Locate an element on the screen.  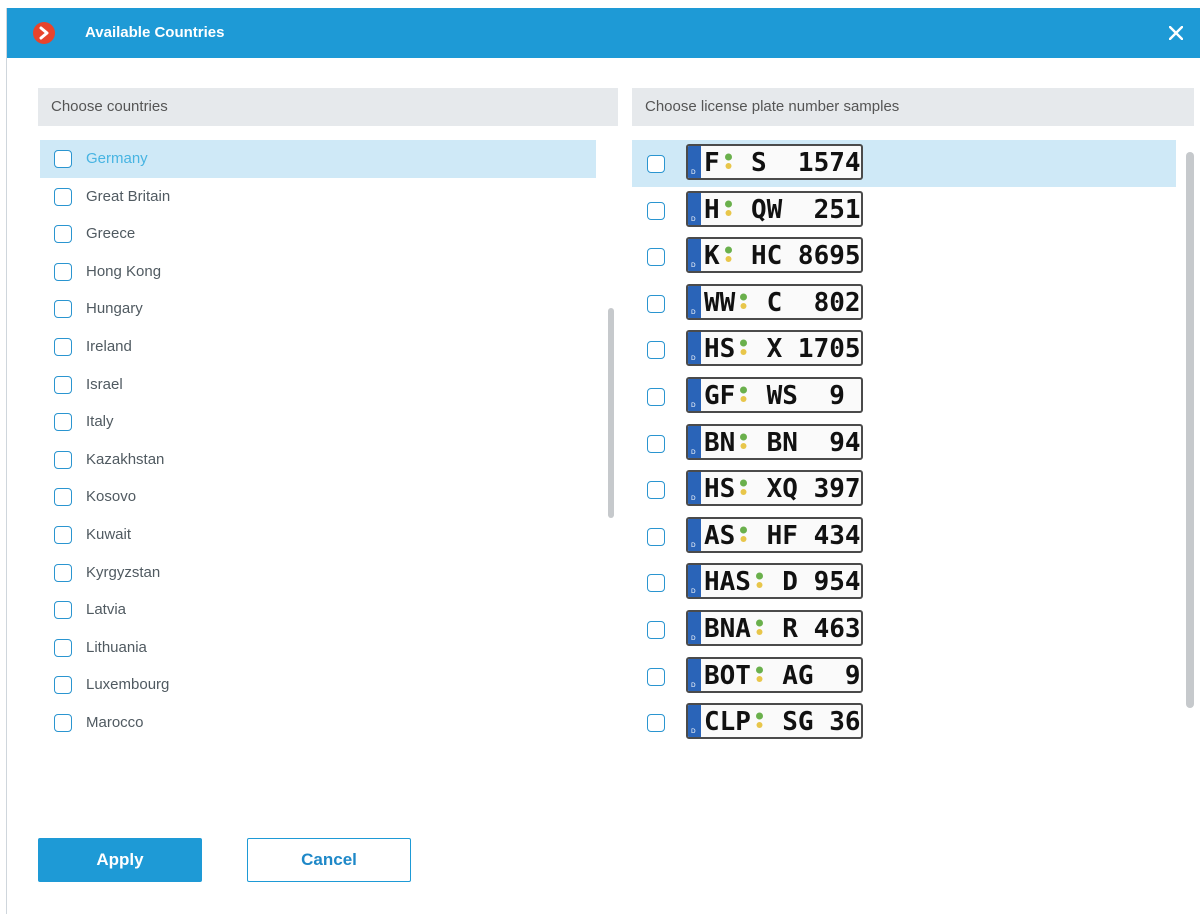
country-row: Hong Kong is located at coordinates (318, 272).